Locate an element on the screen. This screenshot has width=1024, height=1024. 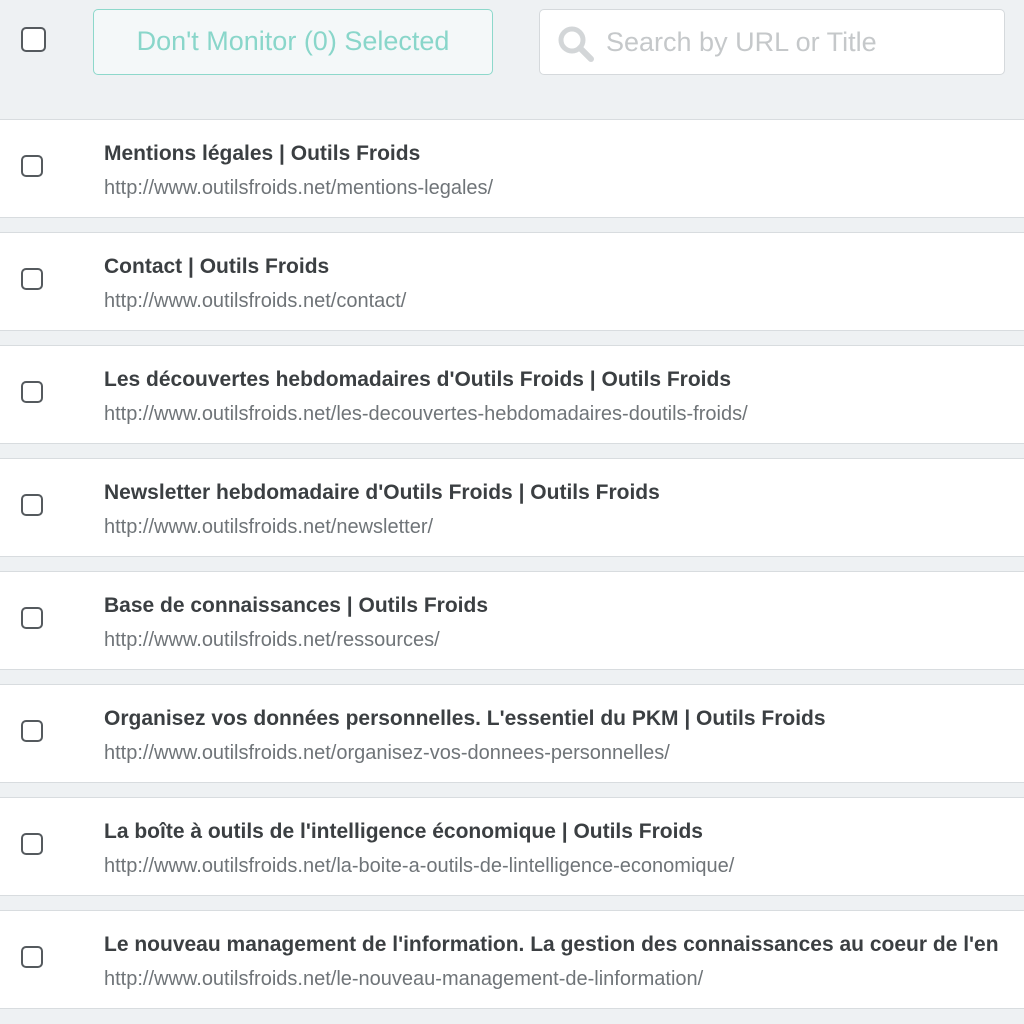
page-title: Contact | Outils Froids is located at coordinates (217, 266).